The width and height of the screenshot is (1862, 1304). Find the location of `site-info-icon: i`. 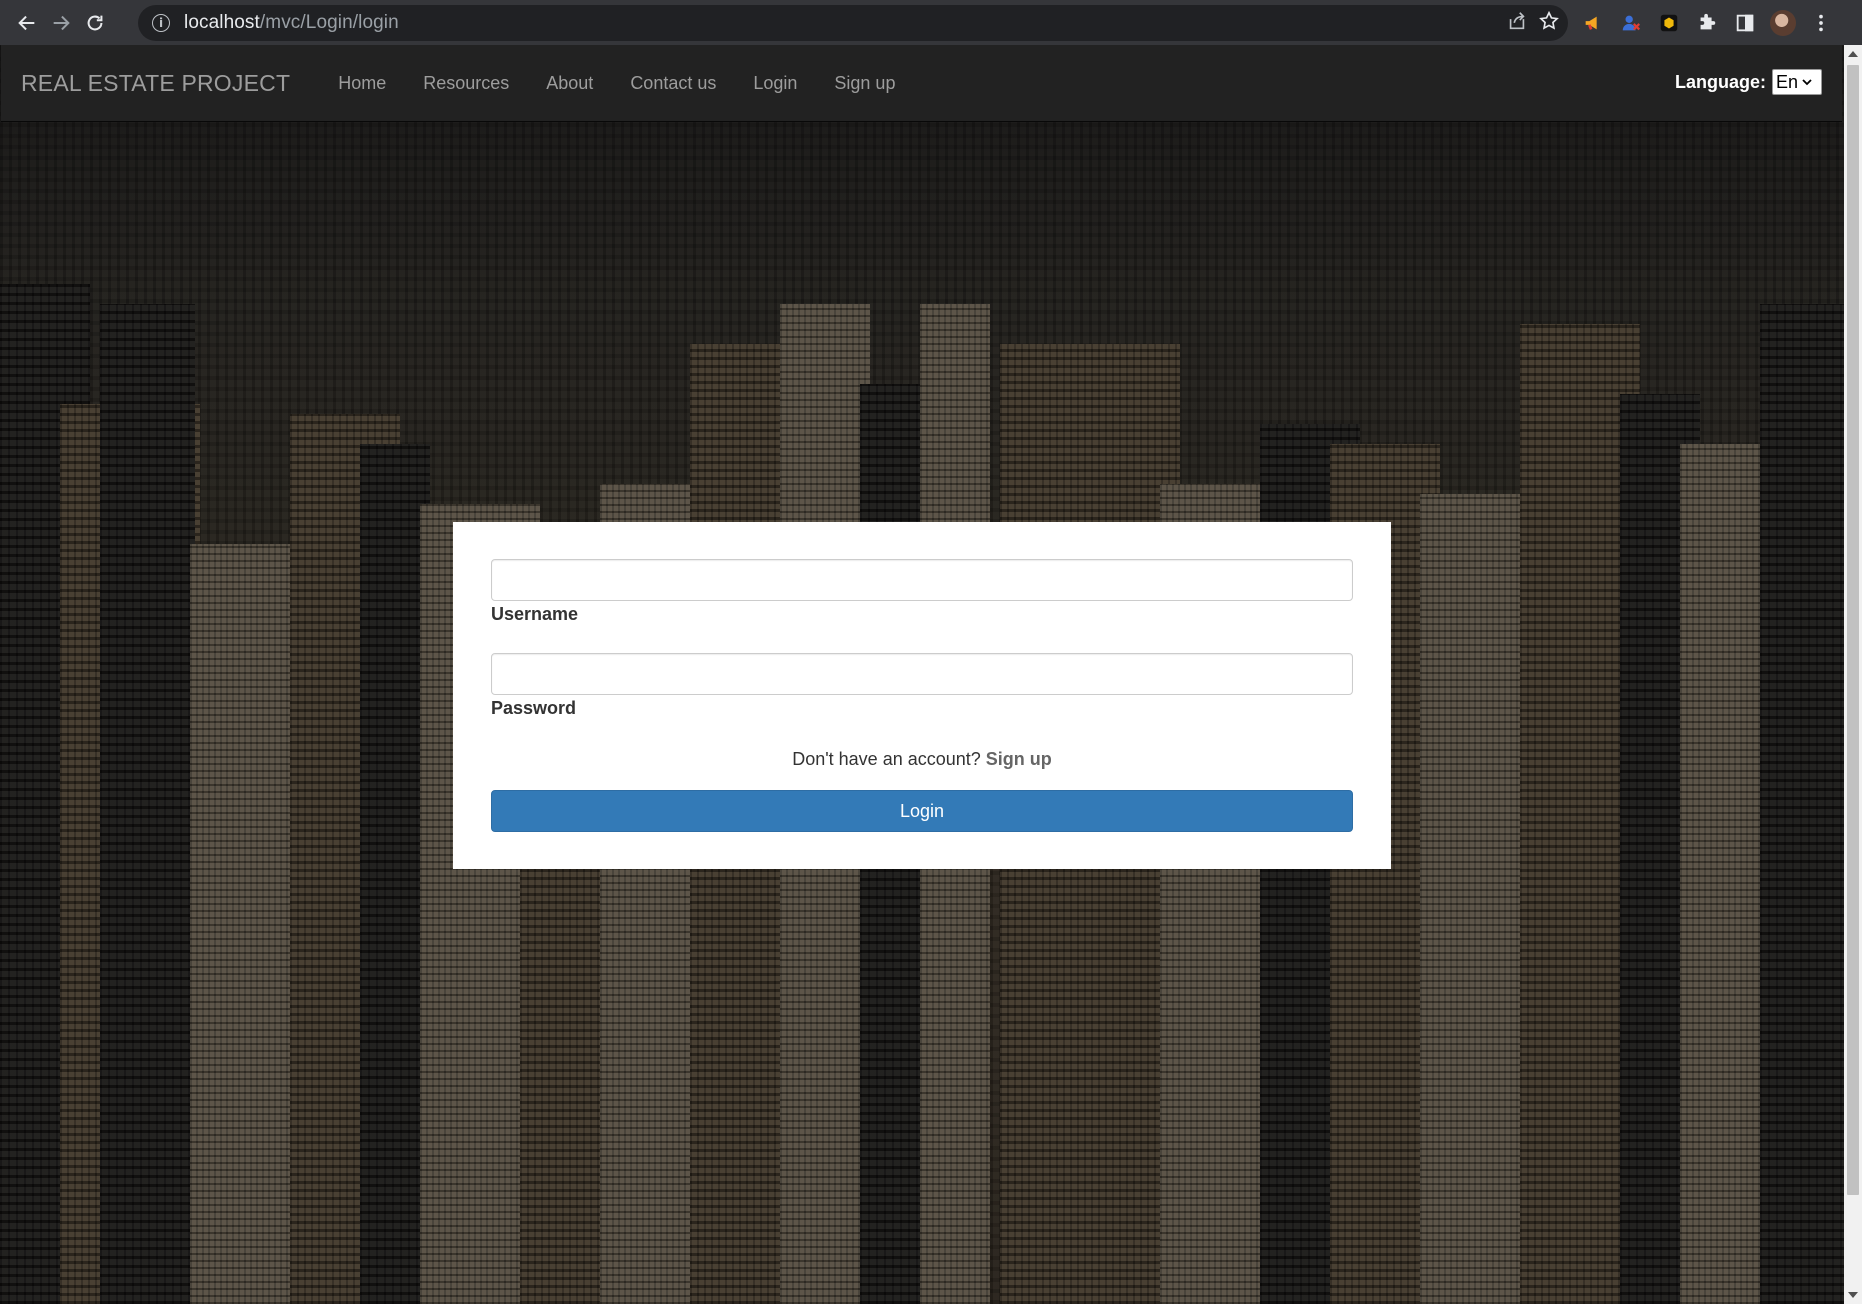

site-info-icon: i is located at coordinates (161, 23).